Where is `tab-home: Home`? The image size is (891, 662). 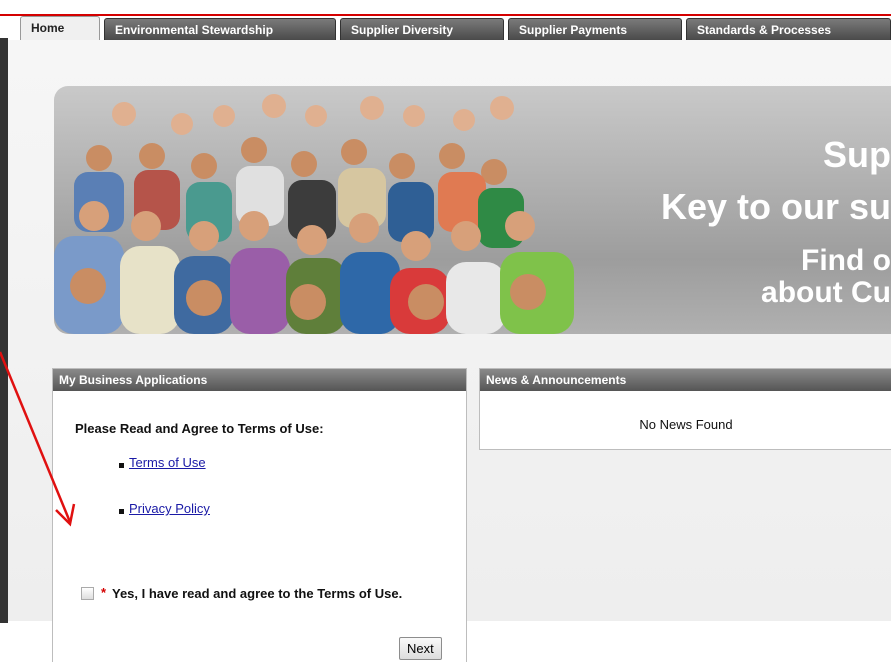
tab-home: Home is located at coordinates (60, 29).